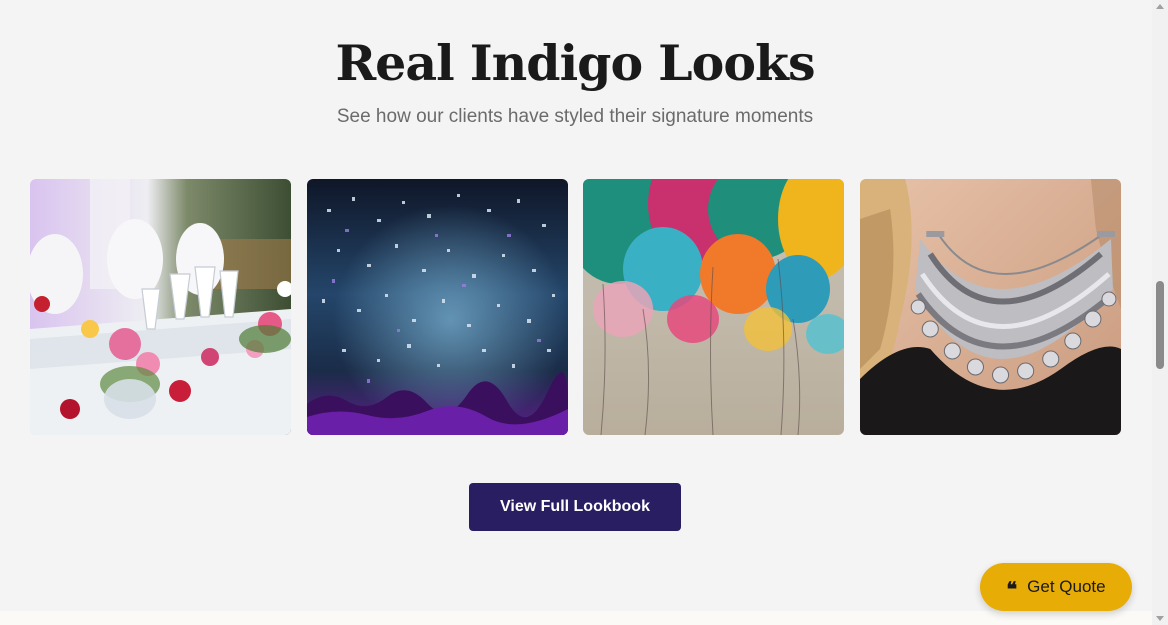 The width and height of the screenshot is (1168, 625). I want to click on get-quote-label: Get Quote, so click(1066, 586).